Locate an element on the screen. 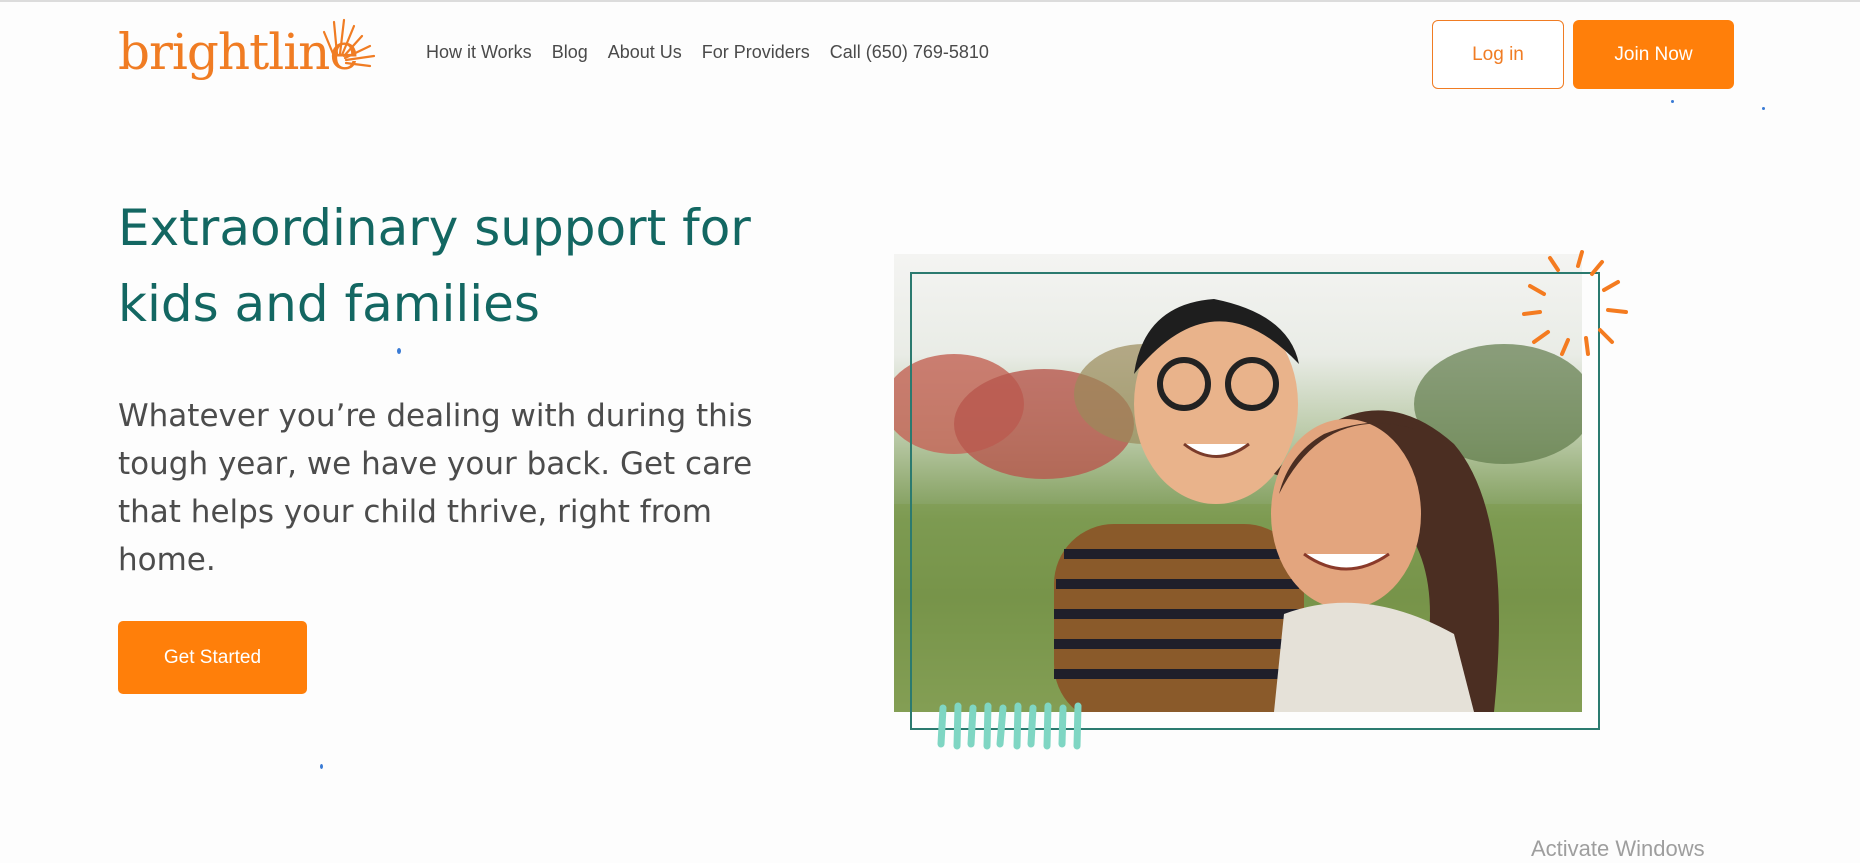 The width and height of the screenshot is (1860, 863). join-now-button: Join Now is located at coordinates (1653, 54).